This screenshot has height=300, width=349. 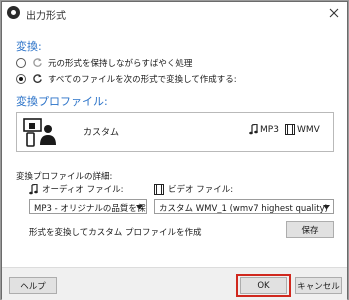 What do you see at coordinates (101, 133) in the screenshot?
I see `profile-name: カスタム` at bounding box center [101, 133].